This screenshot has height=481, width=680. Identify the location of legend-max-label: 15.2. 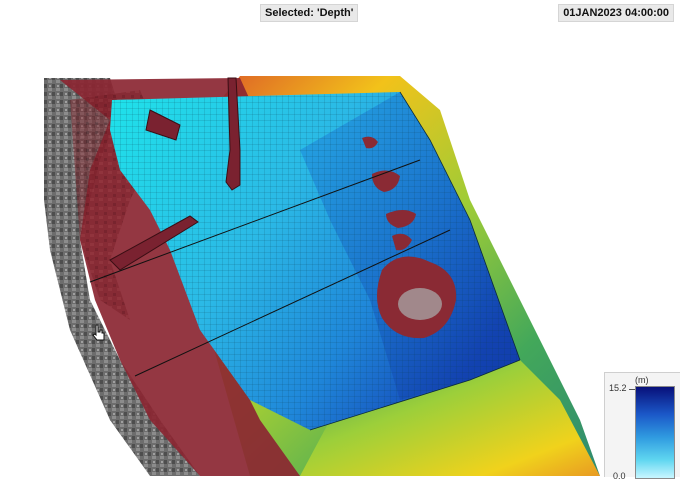
(618, 388).